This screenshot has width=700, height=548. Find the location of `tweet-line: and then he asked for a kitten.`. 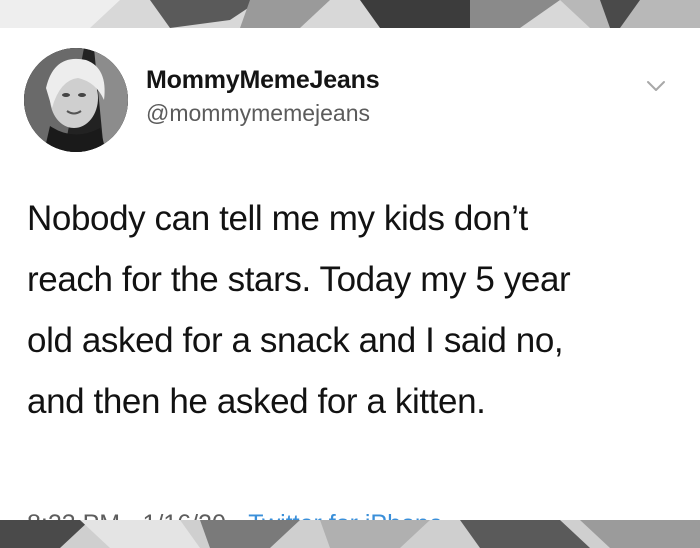

tweet-line: and then he asked for a kitten. is located at coordinates (256, 401).